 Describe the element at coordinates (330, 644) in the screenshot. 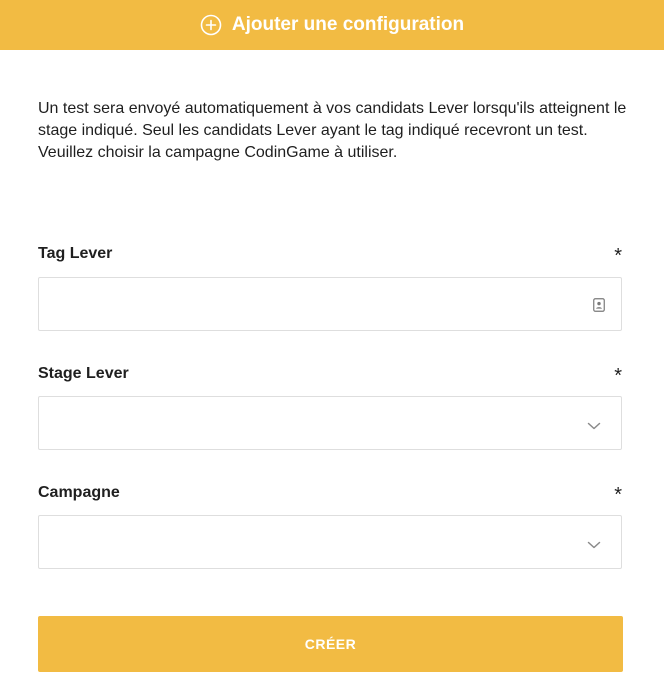

I see `create-button: CRÉER` at that location.